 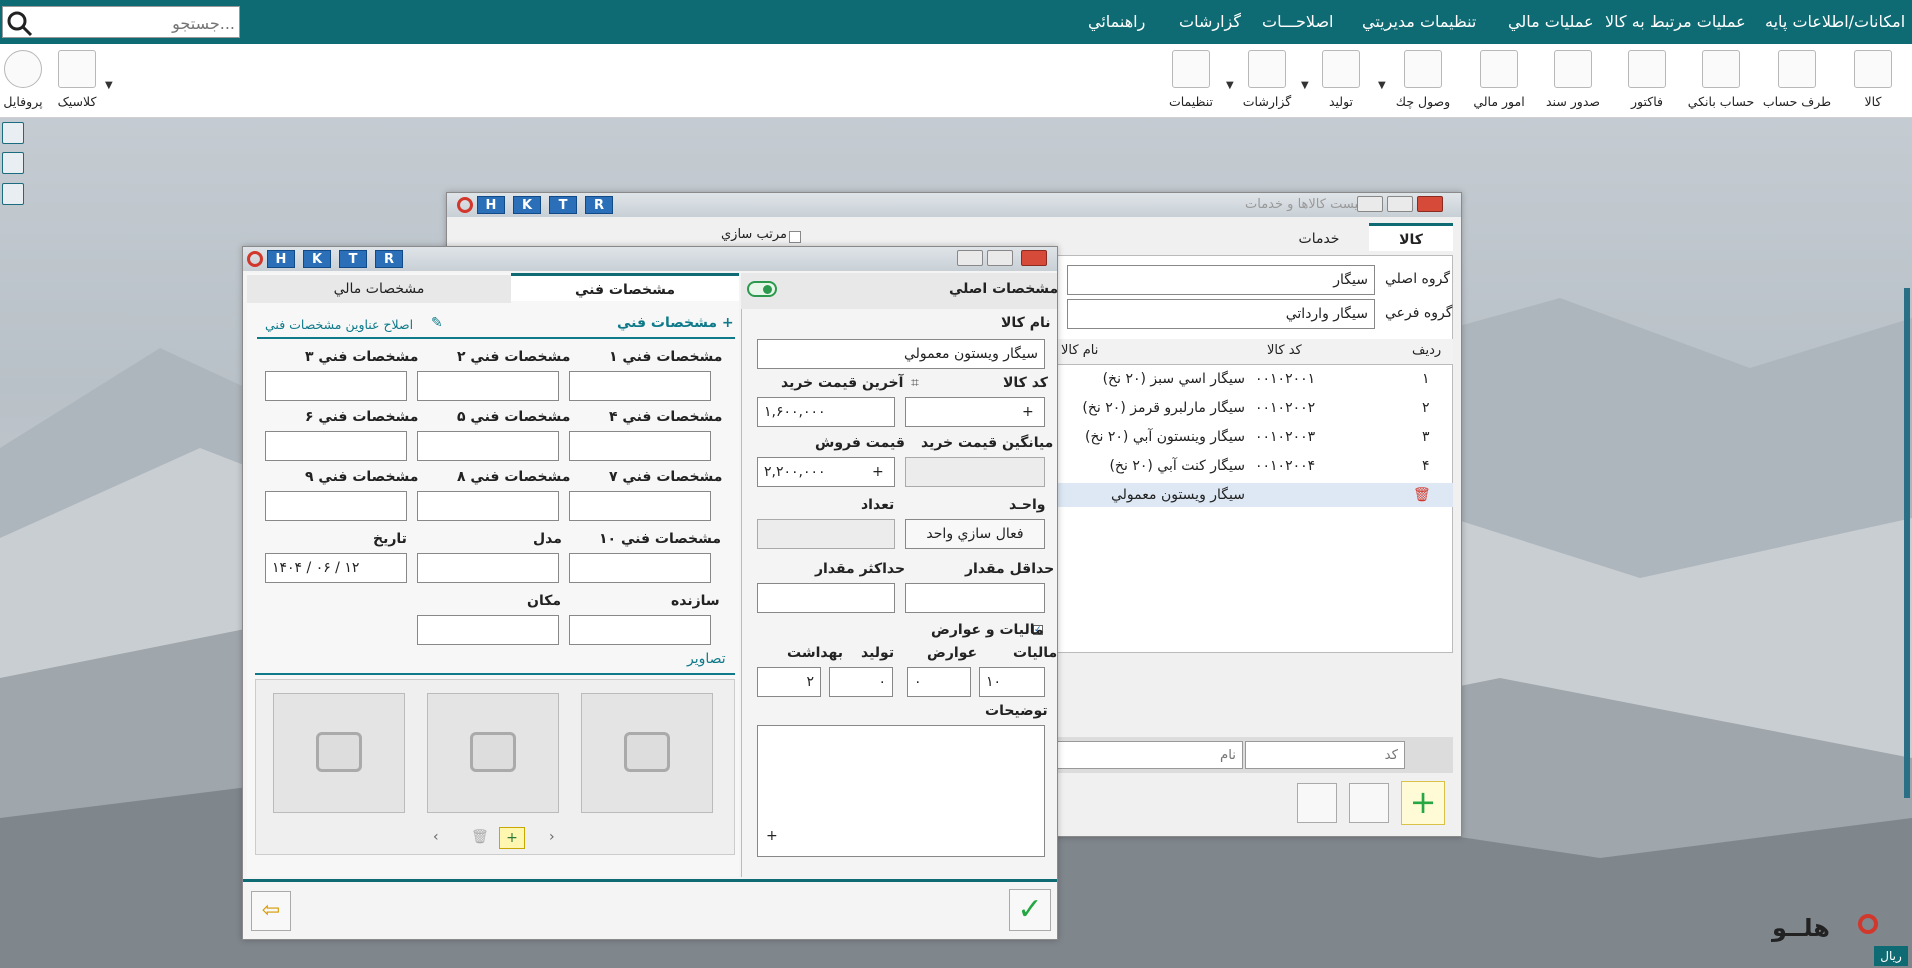 I want to click on tab-tech-specs: مشخصات فني, so click(x=625, y=287).